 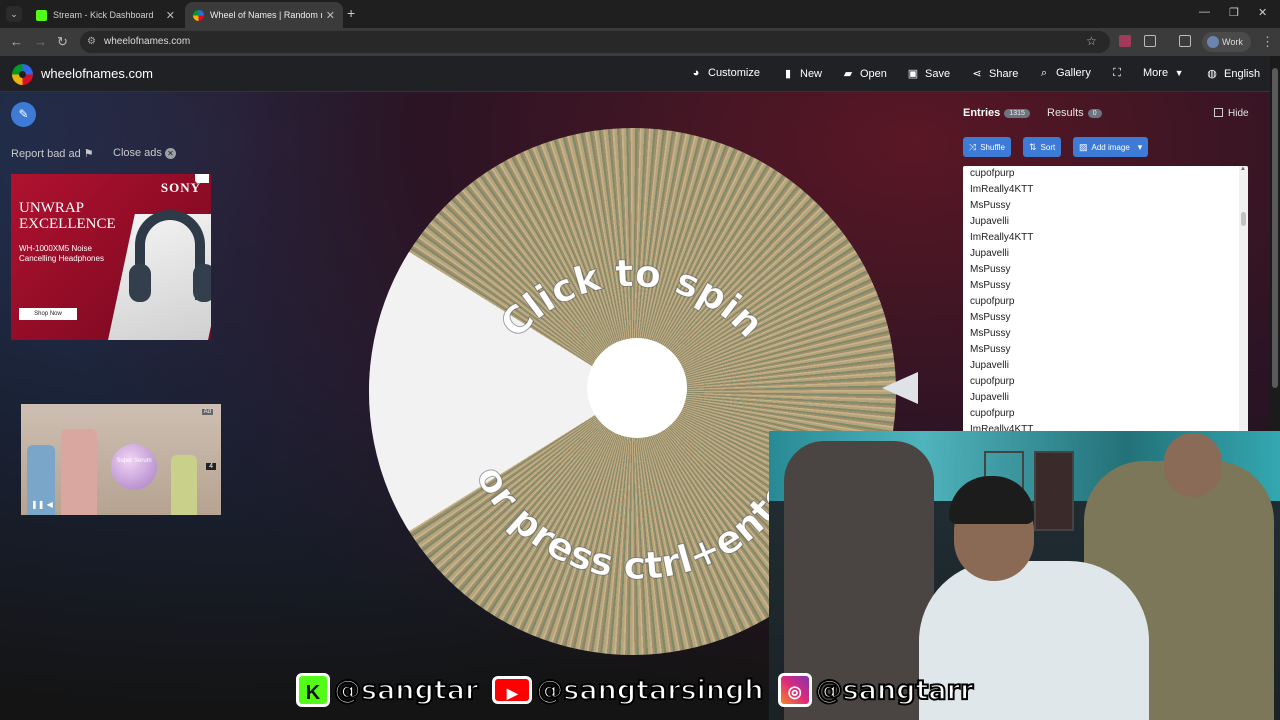 What do you see at coordinates (91, 42) in the screenshot?
I see `site-info-icon: ⚙` at bounding box center [91, 42].